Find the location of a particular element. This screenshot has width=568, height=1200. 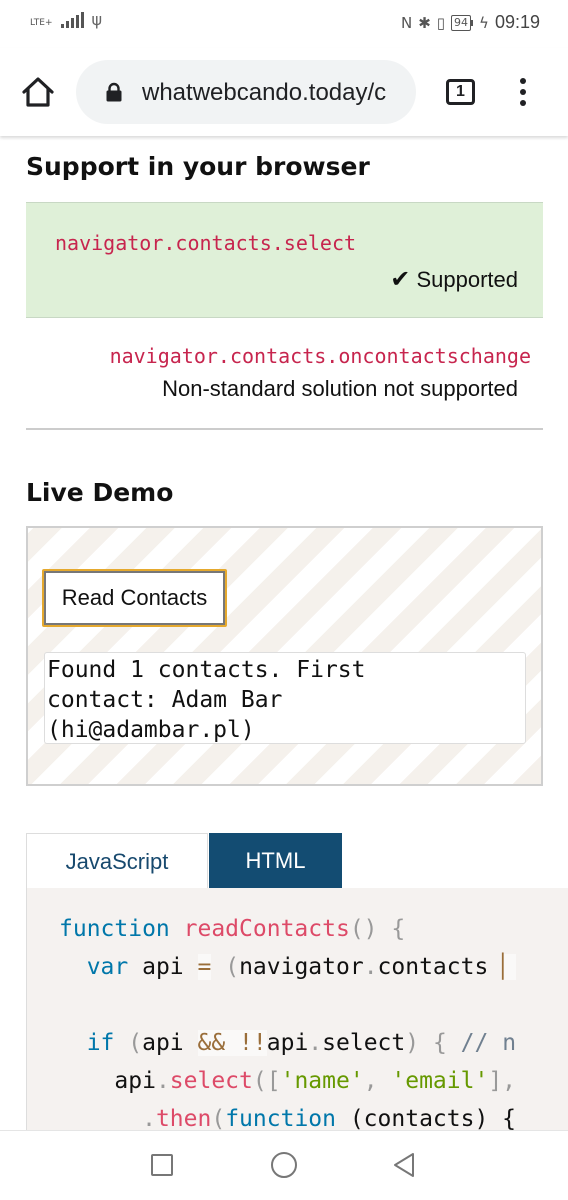

signal-icon is located at coordinates (72, 20).